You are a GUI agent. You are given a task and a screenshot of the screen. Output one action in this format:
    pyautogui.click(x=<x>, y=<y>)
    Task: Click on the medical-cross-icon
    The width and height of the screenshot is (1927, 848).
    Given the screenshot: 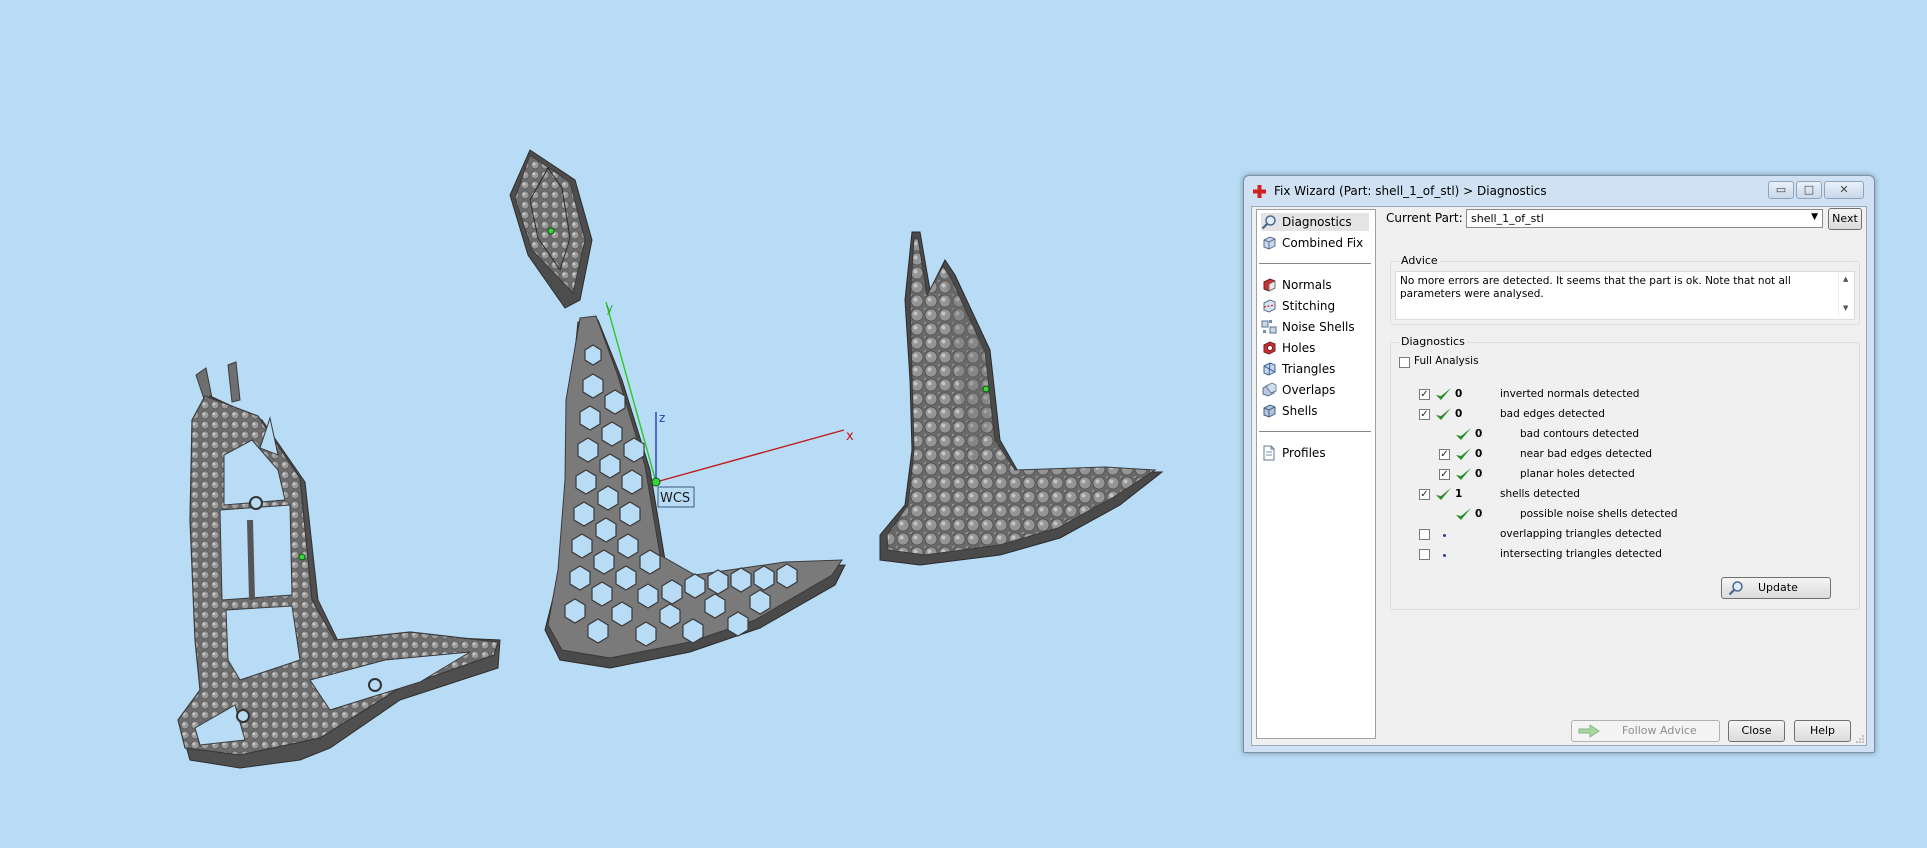 What is the action you would take?
    pyautogui.click(x=1259, y=191)
    